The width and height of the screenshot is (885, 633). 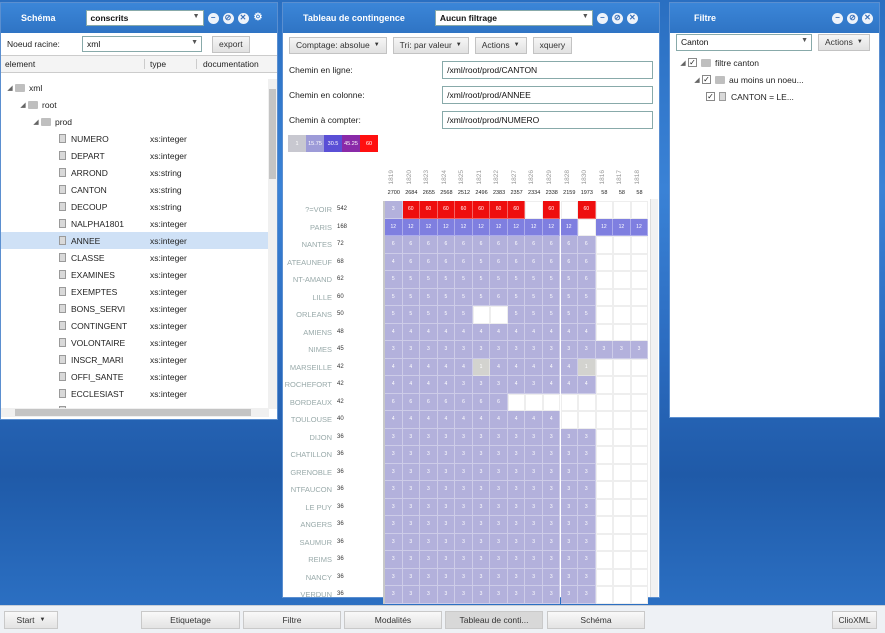 I want to click on xquery-button: xquery, so click(x=552, y=45).